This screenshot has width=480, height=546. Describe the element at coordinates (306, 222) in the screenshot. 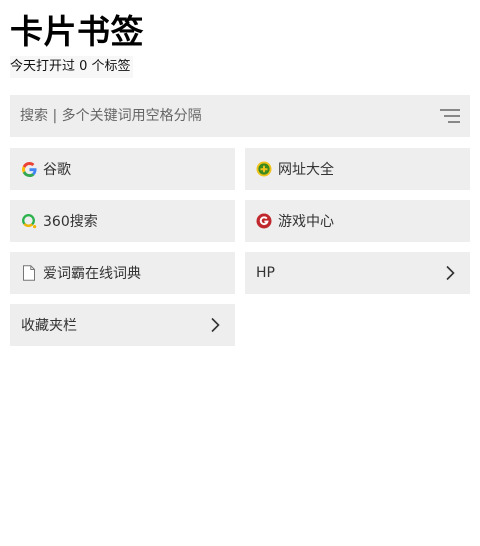

I see `bookmark-label: 游戏中心` at that location.